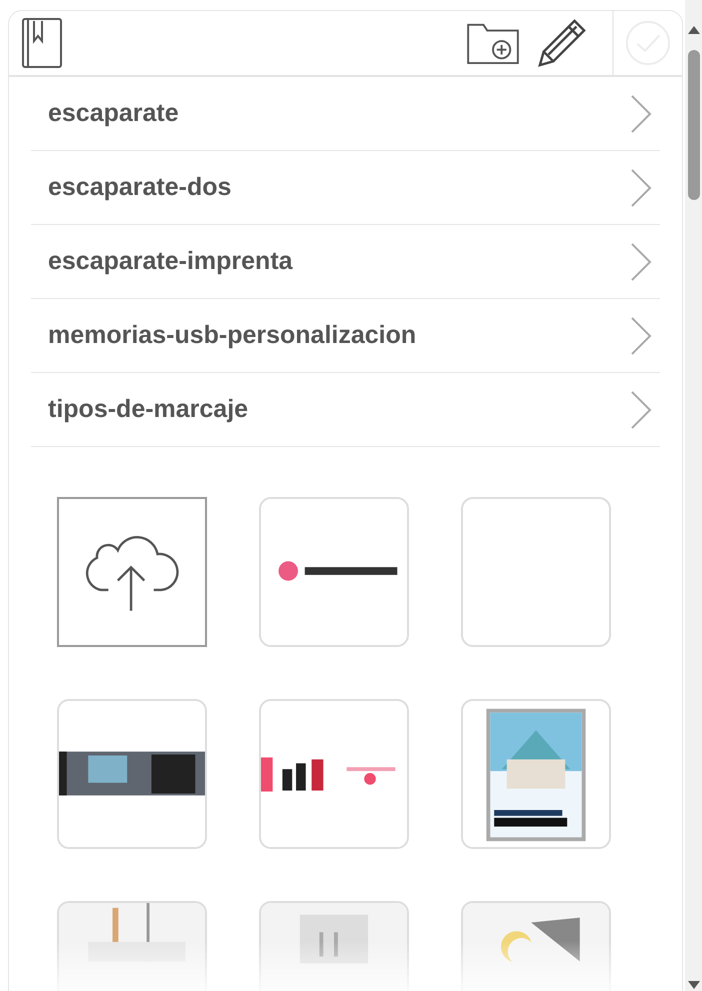  Describe the element at coordinates (562, 43) in the screenshot. I see `pencil-icon` at that location.